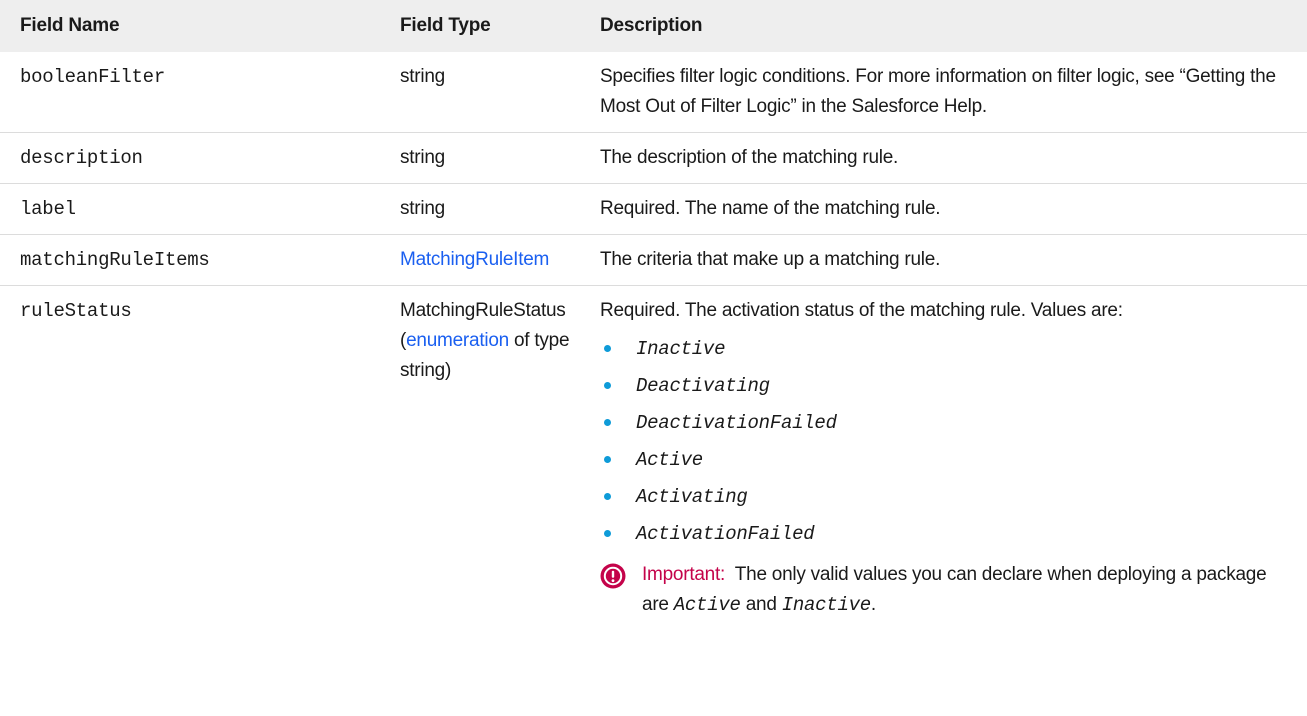 This screenshot has height=716, width=1307. Describe the element at coordinates (681, 349) in the screenshot. I see `status-value: Inactive` at that location.